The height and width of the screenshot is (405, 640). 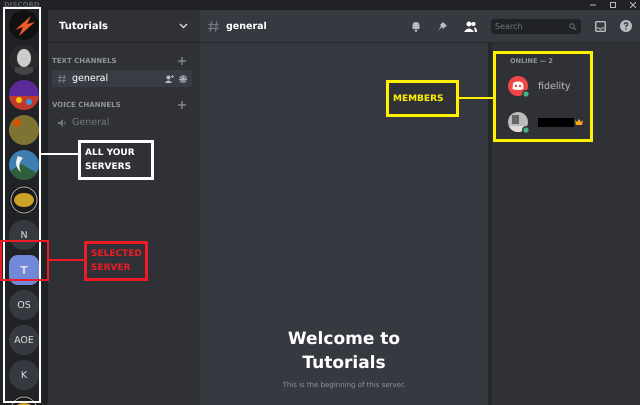 What do you see at coordinates (633, 5) in the screenshot?
I see `close-icon` at bounding box center [633, 5].